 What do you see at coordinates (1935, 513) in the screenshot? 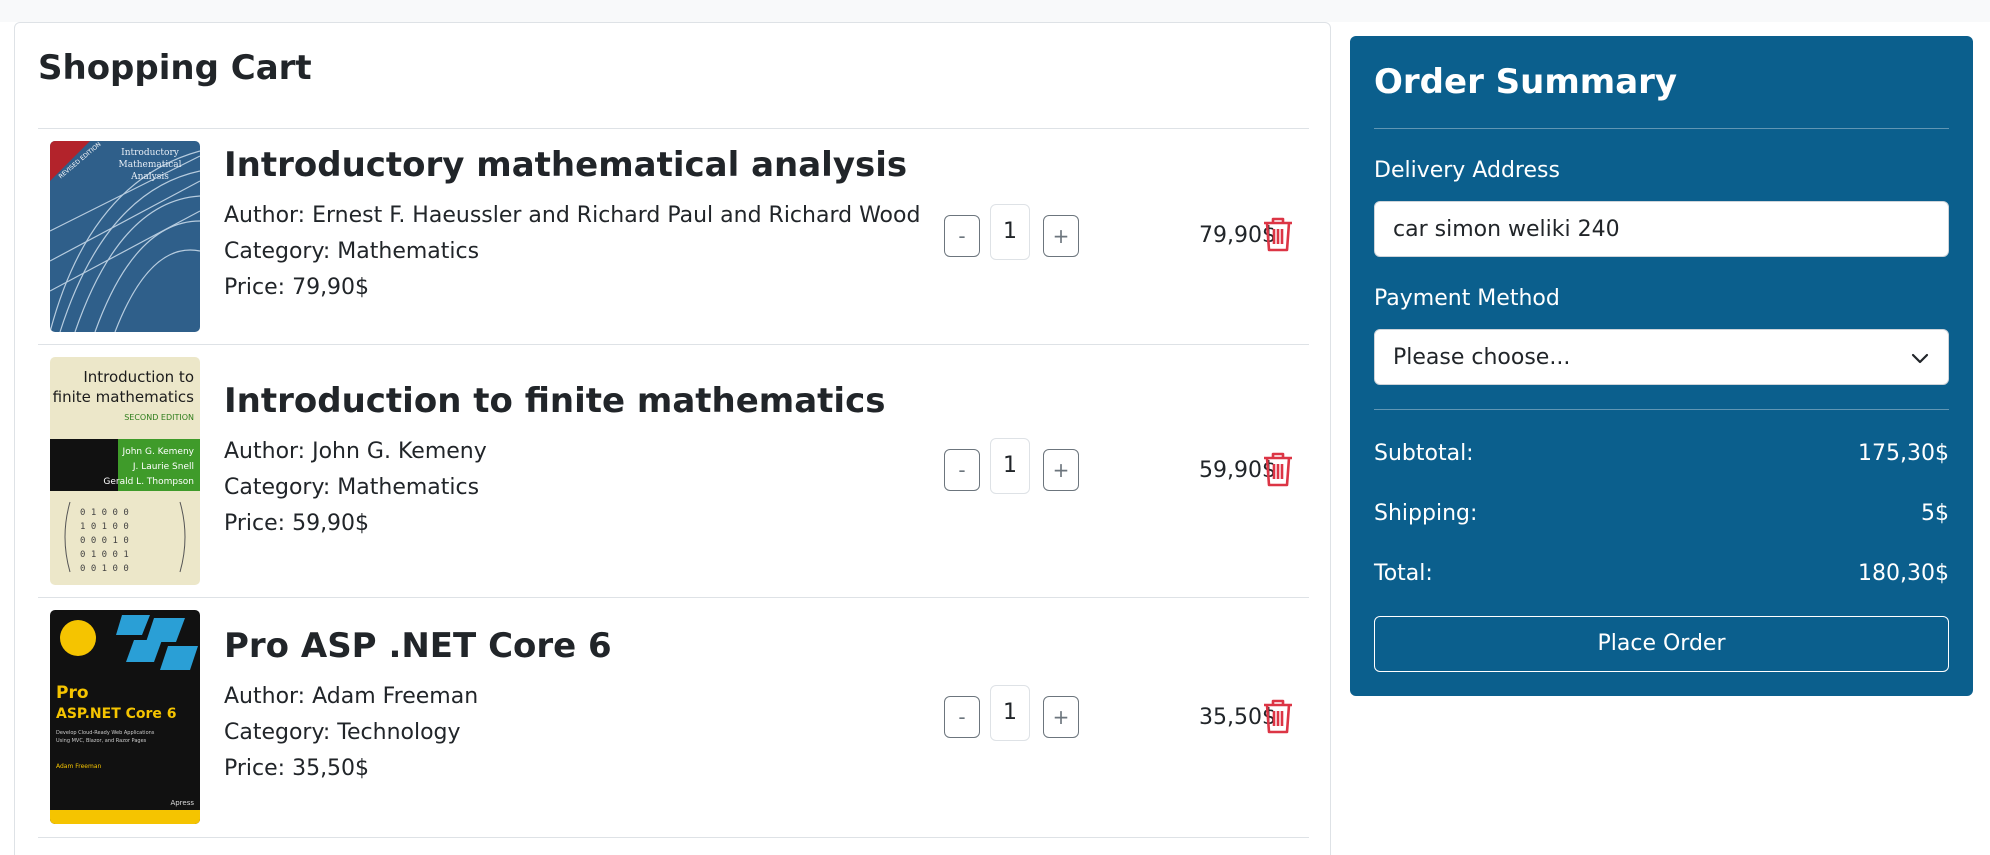
I see `shipping-value: 5$` at bounding box center [1935, 513].